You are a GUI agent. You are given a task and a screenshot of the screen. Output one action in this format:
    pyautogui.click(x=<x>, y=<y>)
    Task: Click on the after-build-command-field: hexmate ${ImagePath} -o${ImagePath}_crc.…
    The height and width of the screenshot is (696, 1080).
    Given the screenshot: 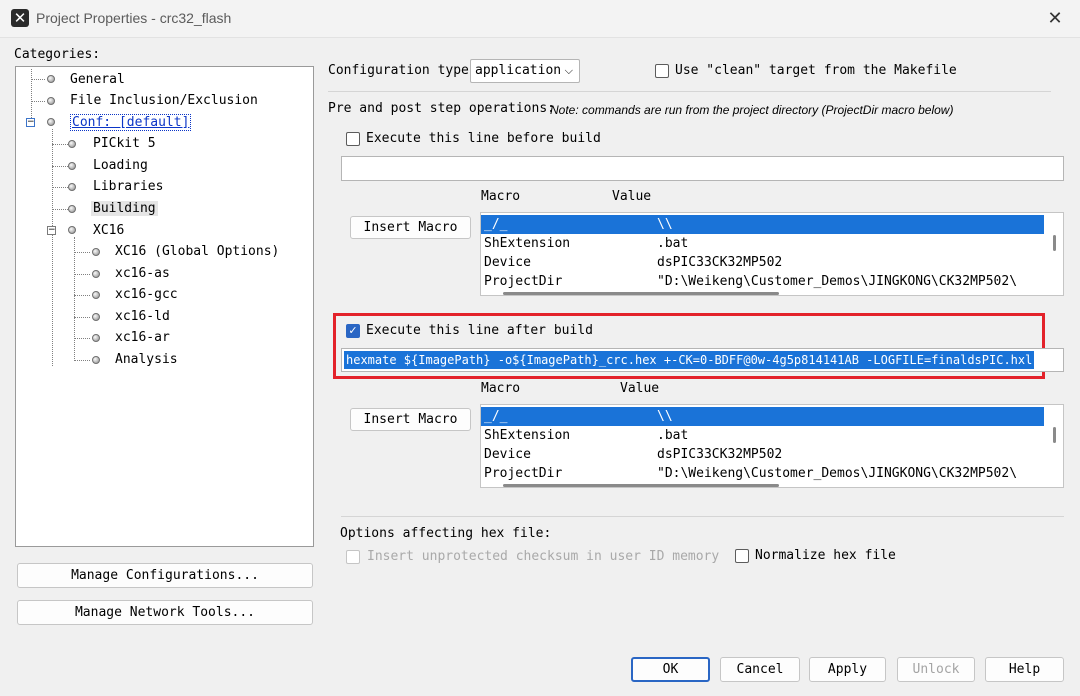 What is the action you would take?
    pyautogui.click(x=702, y=360)
    